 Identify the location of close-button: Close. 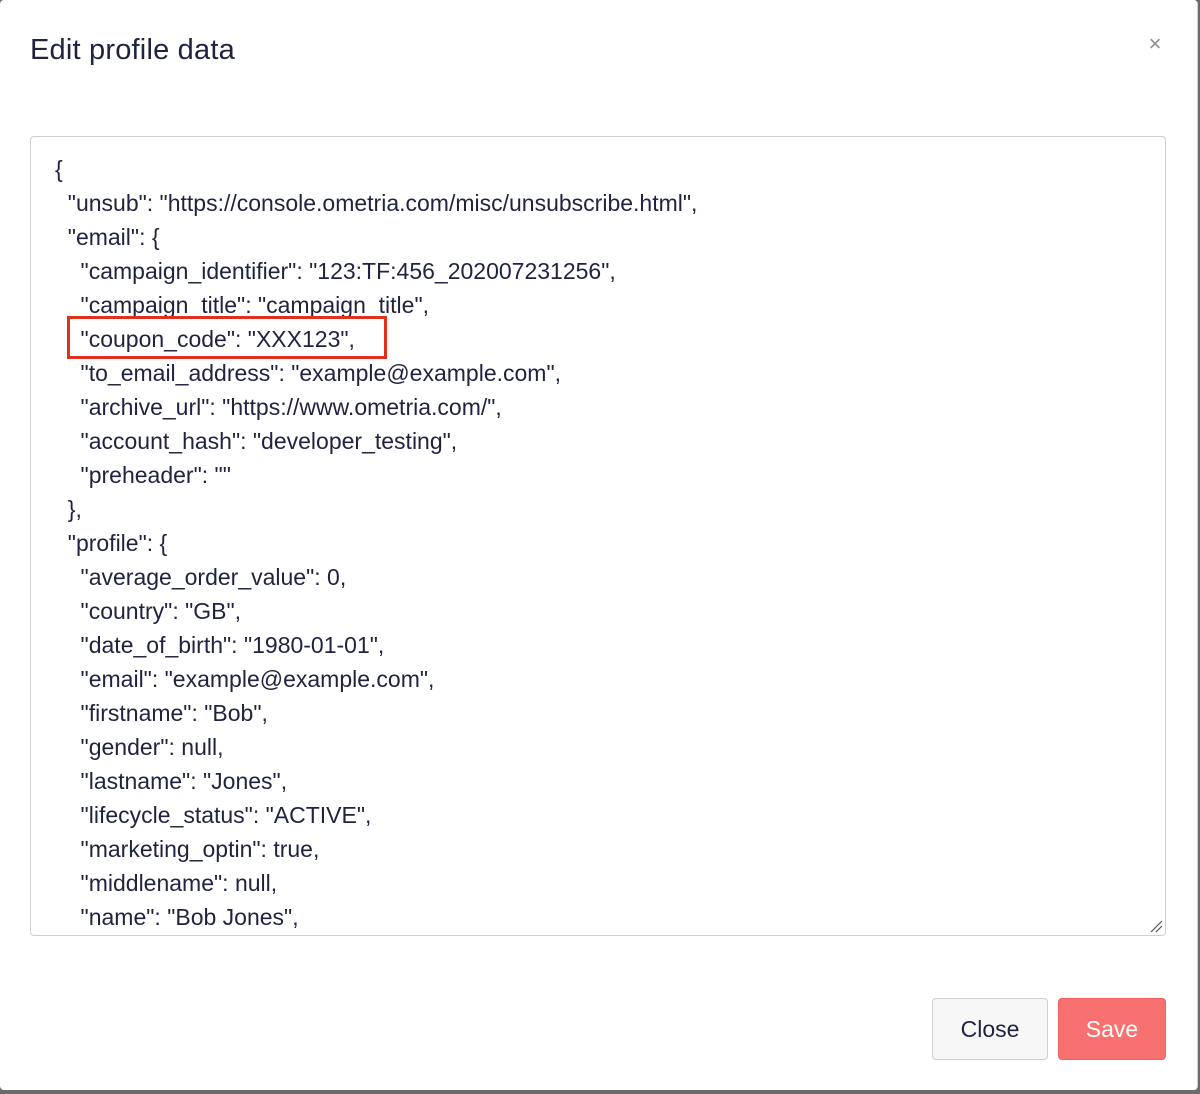
(990, 1029).